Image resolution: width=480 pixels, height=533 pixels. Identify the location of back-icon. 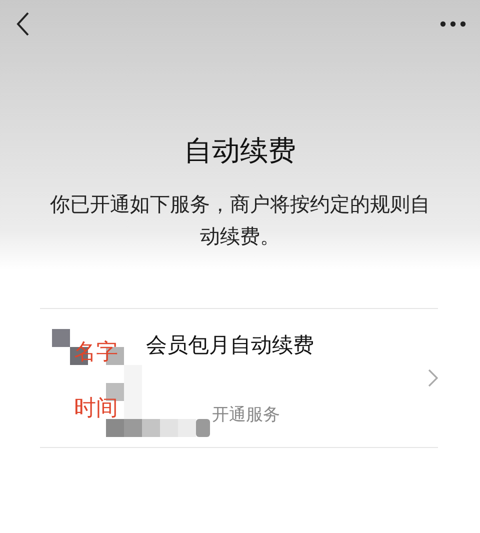
(23, 24).